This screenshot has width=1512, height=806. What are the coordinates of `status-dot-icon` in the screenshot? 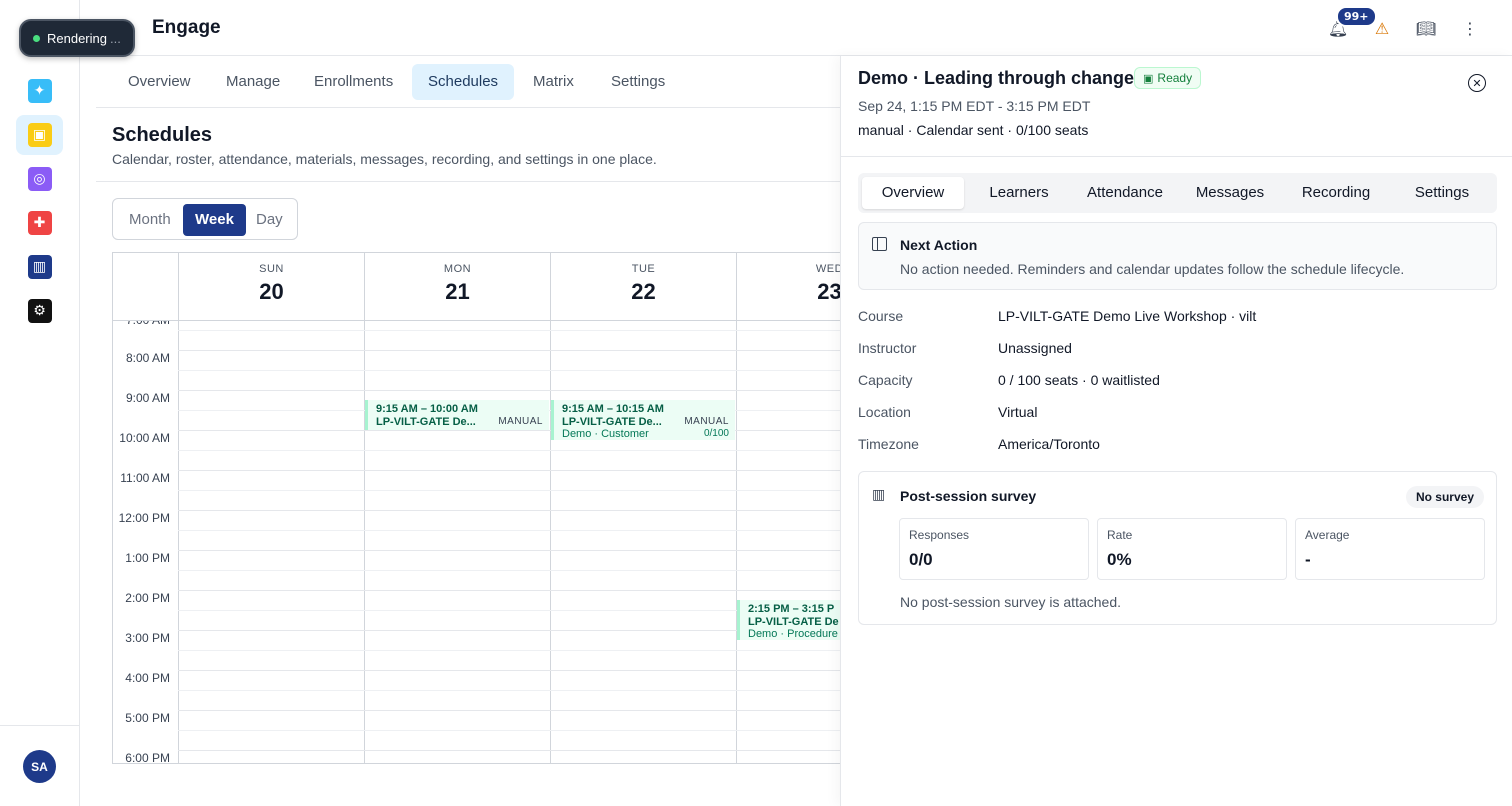 It's located at (36, 38).